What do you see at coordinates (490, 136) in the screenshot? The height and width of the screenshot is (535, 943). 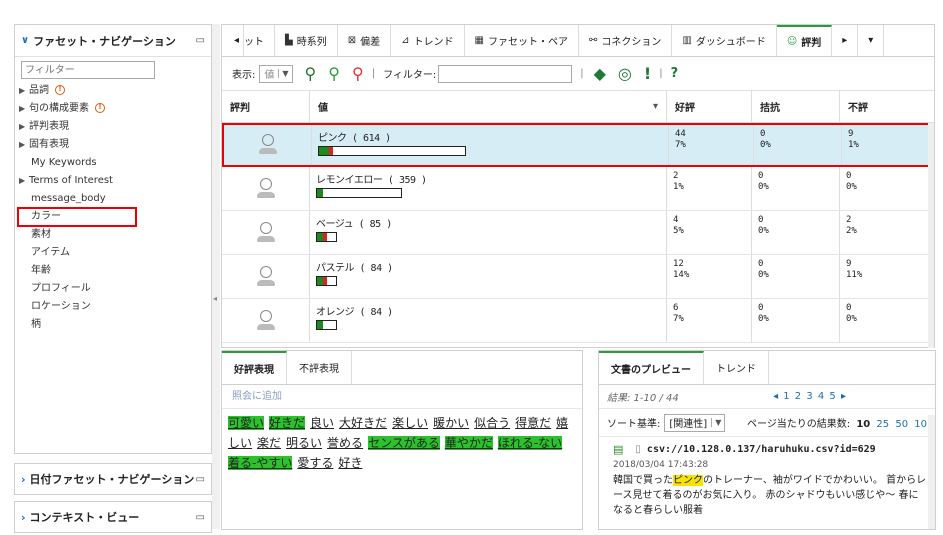 I see `value-label: ピンク ( 614 )` at bounding box center [490, 136].